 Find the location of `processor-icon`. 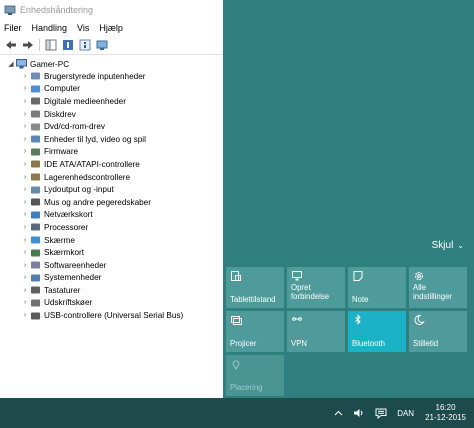

processor-icon is located at coordinates (35, 227).